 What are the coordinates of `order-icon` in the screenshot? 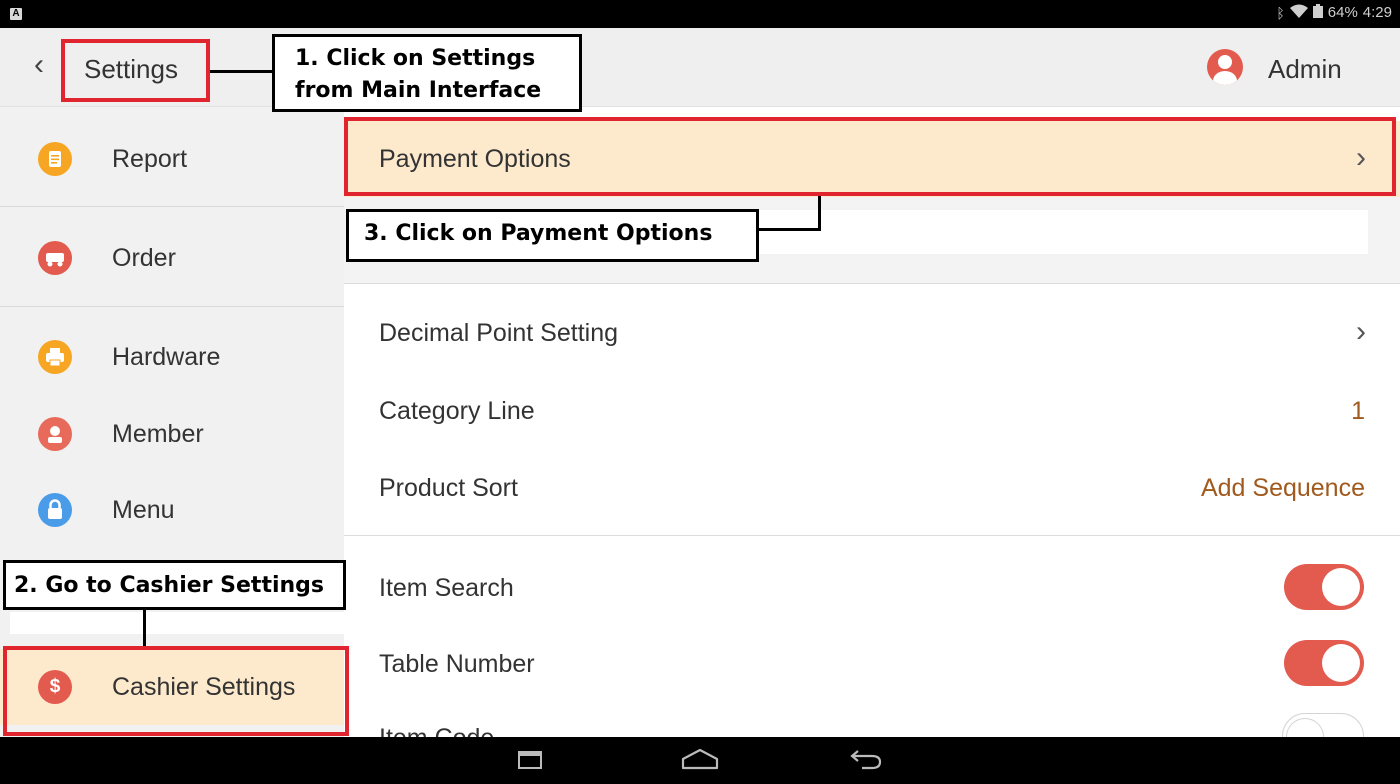 It's located at (55, 258).